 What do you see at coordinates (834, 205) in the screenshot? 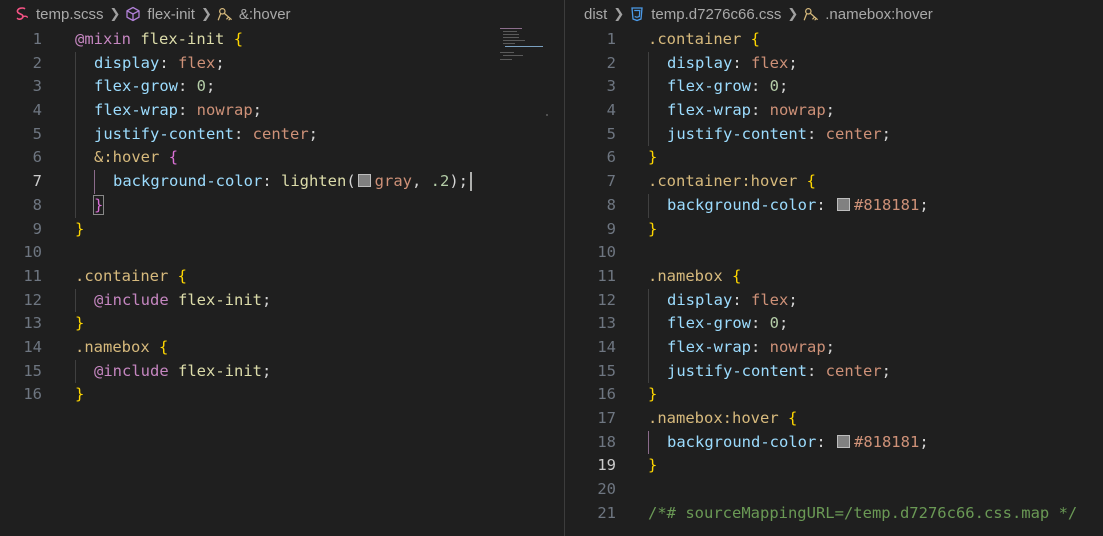
I see `code-line: 8 background-color: #818181;` at bounding box center [834, 205].